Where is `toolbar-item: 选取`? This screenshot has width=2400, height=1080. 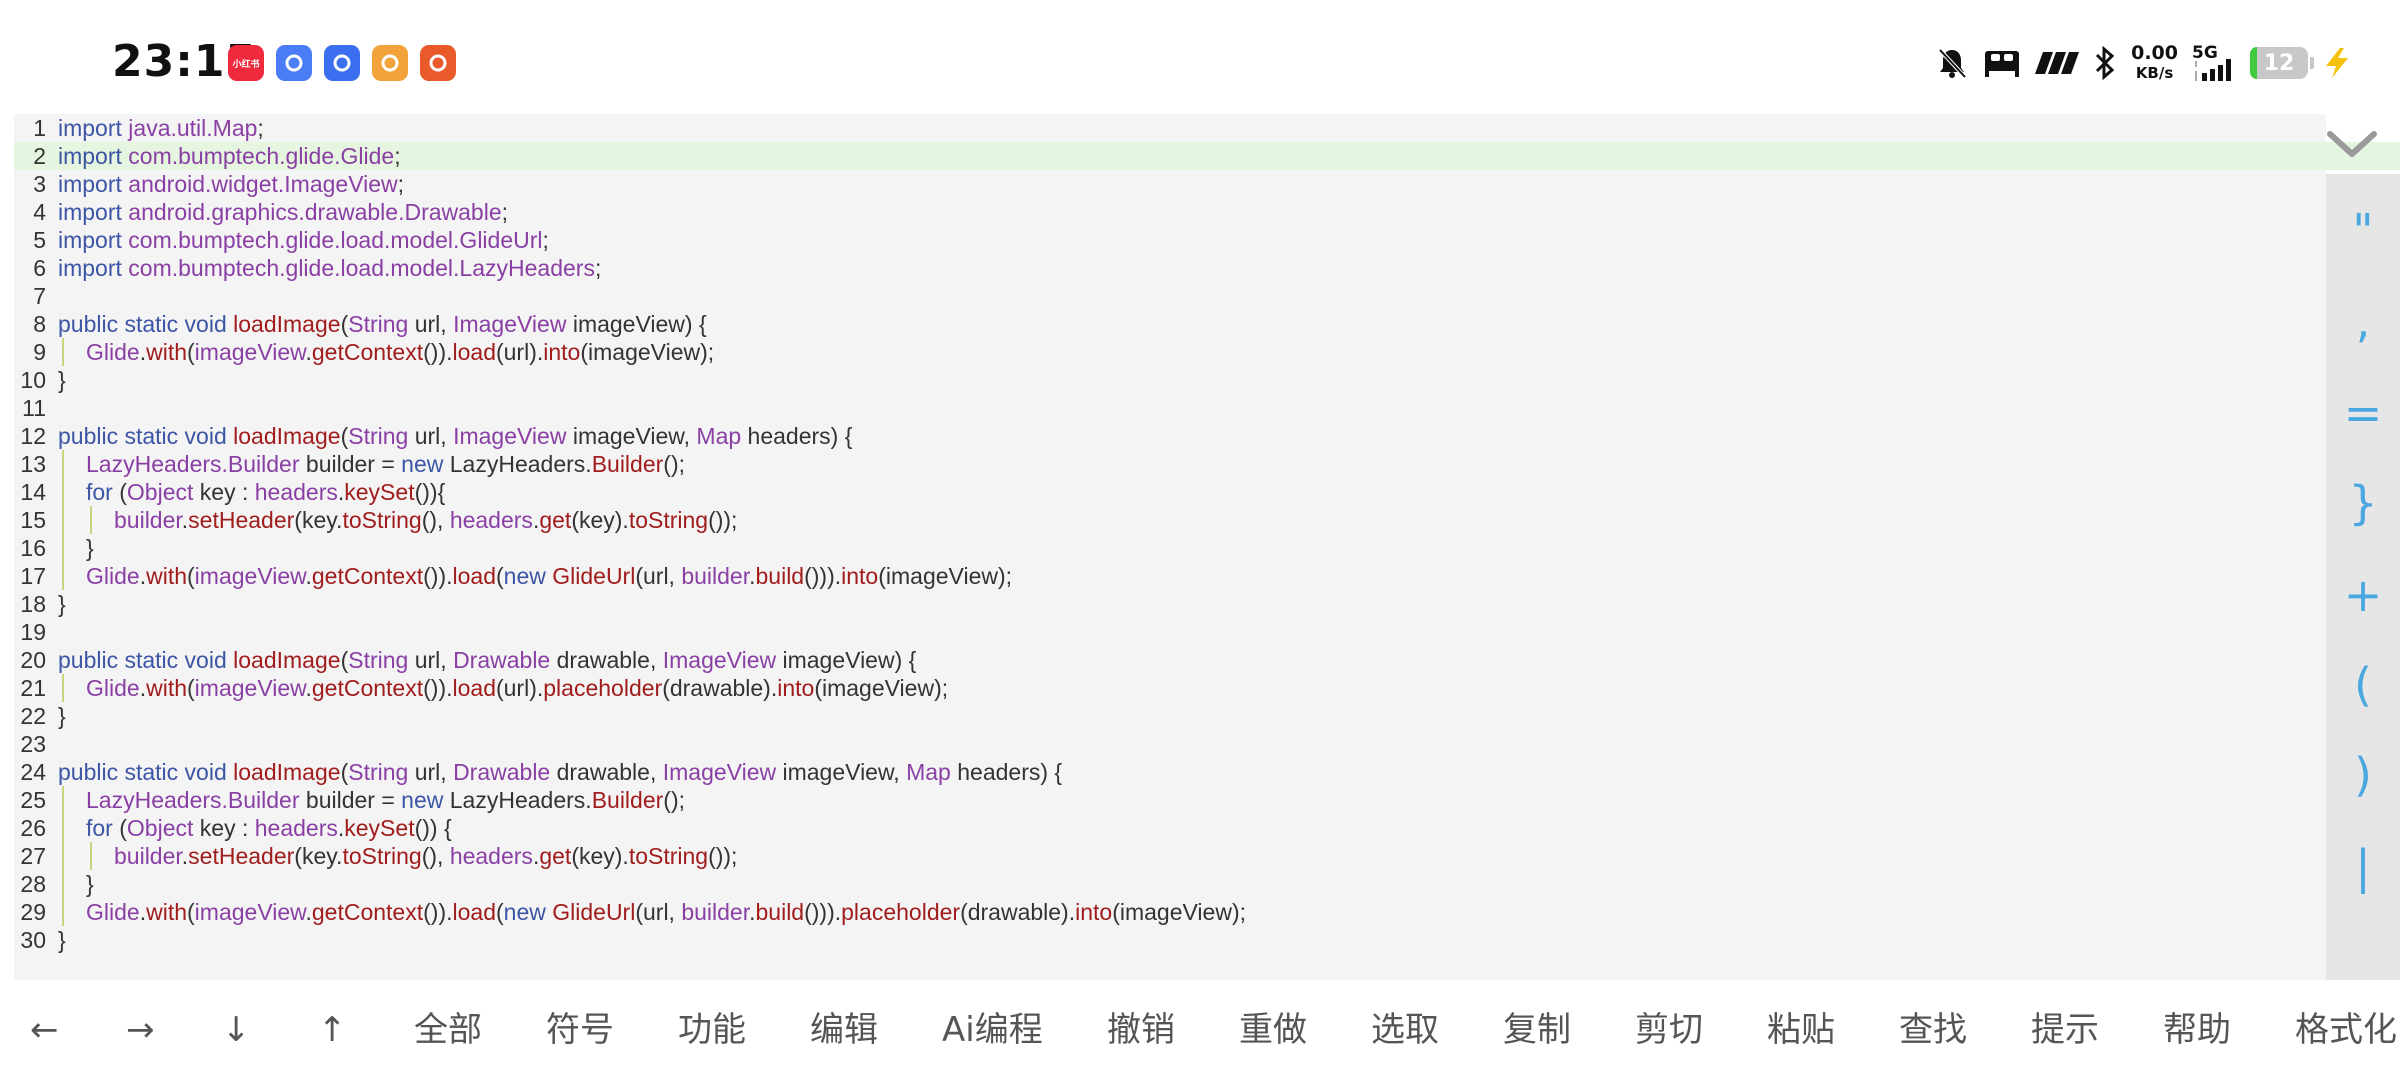
toolbar-item: 选取 is located at coordinates (1405, 1030).